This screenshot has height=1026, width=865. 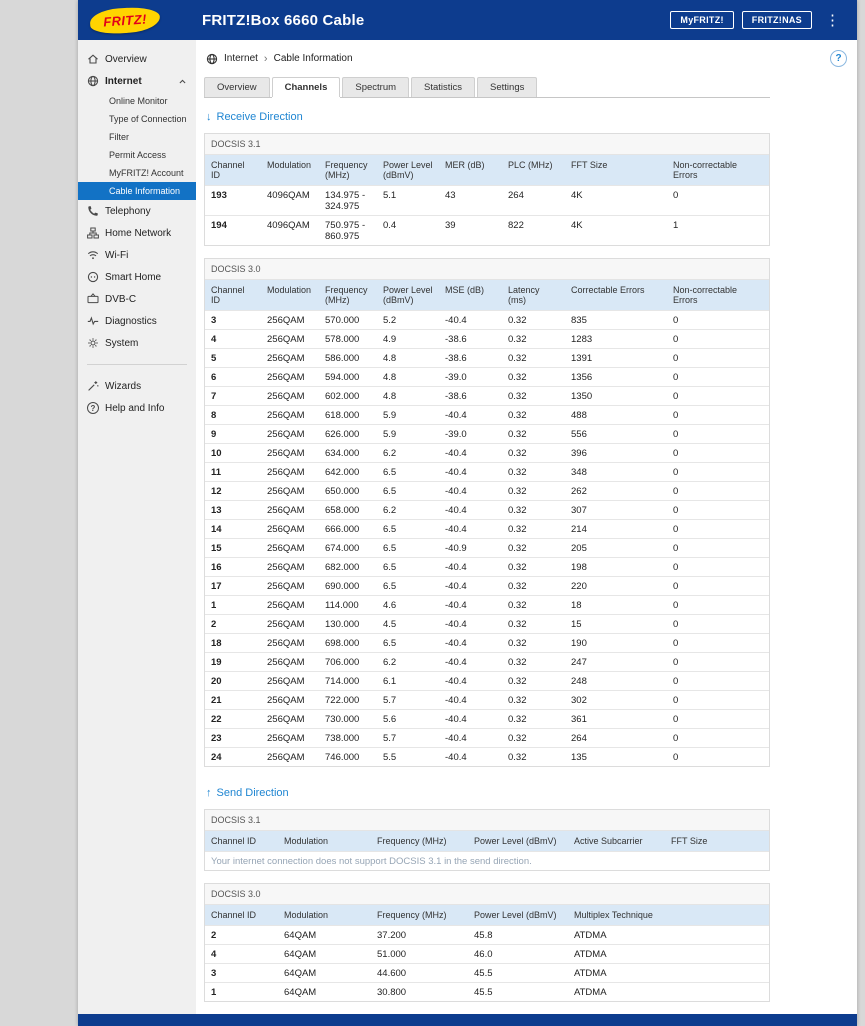 I want to click on table-cell: 11, so click(x=233, y=472).